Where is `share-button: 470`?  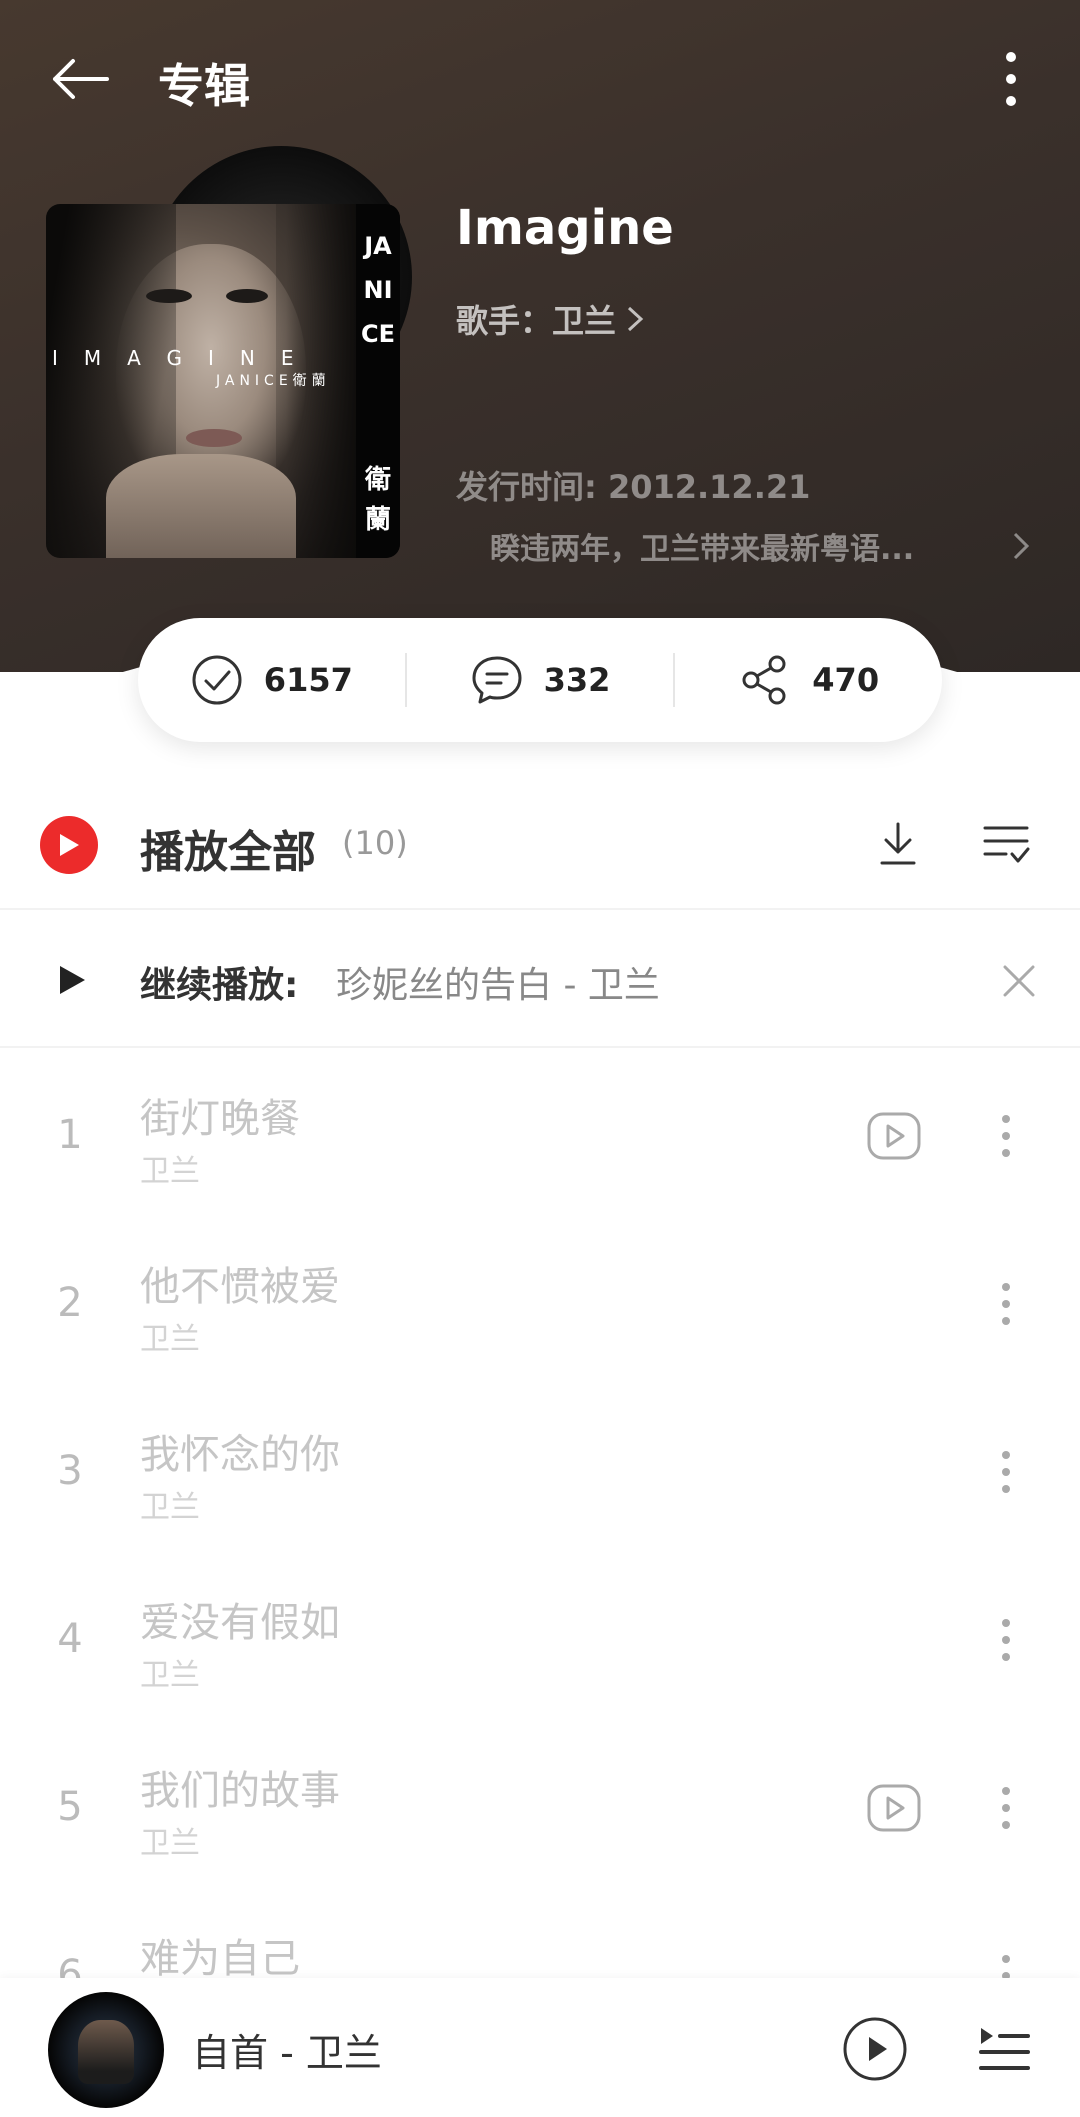
share-button: 470 is located at coordinates (808, 680).